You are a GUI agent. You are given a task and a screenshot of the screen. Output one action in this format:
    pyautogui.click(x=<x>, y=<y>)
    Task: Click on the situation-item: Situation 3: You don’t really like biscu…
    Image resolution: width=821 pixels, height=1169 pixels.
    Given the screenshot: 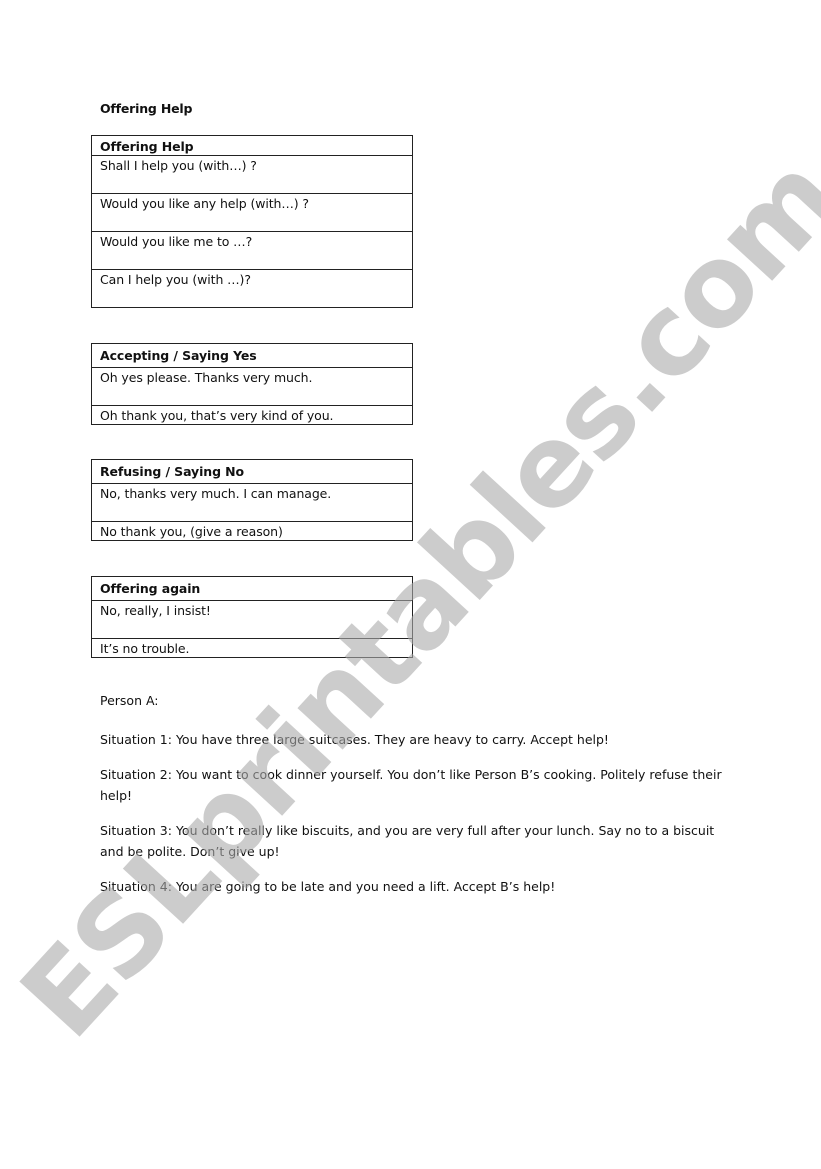 What is the action you would take?
    pyautogui.click(x=407, y=841)
    